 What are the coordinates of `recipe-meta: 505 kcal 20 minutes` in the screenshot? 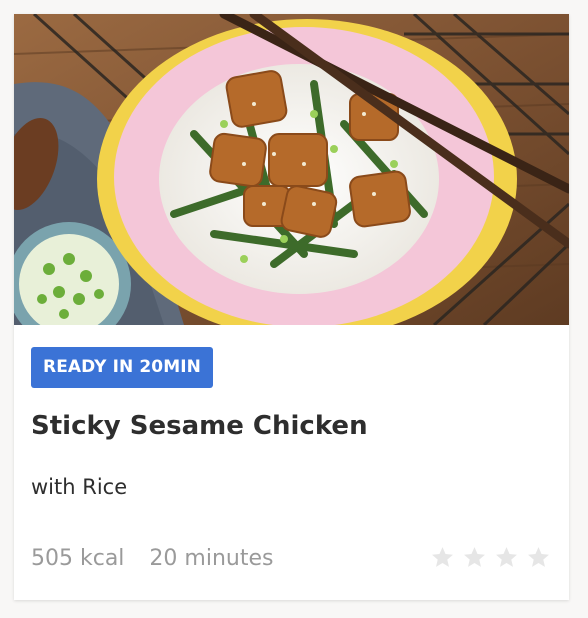 It's located at (152, 559).